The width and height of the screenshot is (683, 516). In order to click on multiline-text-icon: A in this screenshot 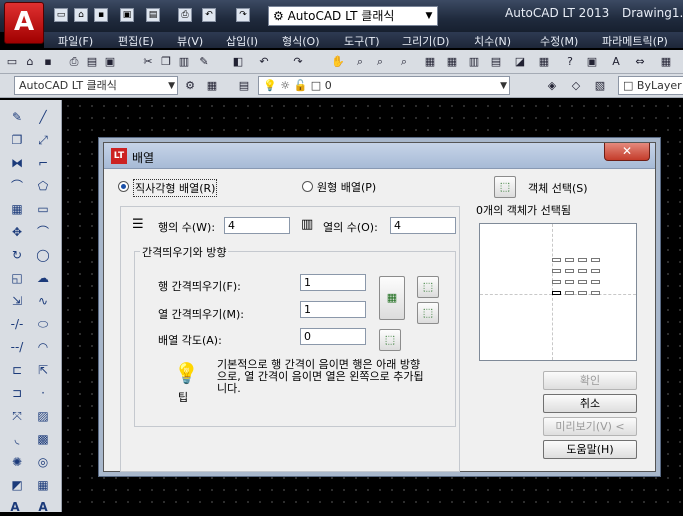, I will do `click(43, 507)`.